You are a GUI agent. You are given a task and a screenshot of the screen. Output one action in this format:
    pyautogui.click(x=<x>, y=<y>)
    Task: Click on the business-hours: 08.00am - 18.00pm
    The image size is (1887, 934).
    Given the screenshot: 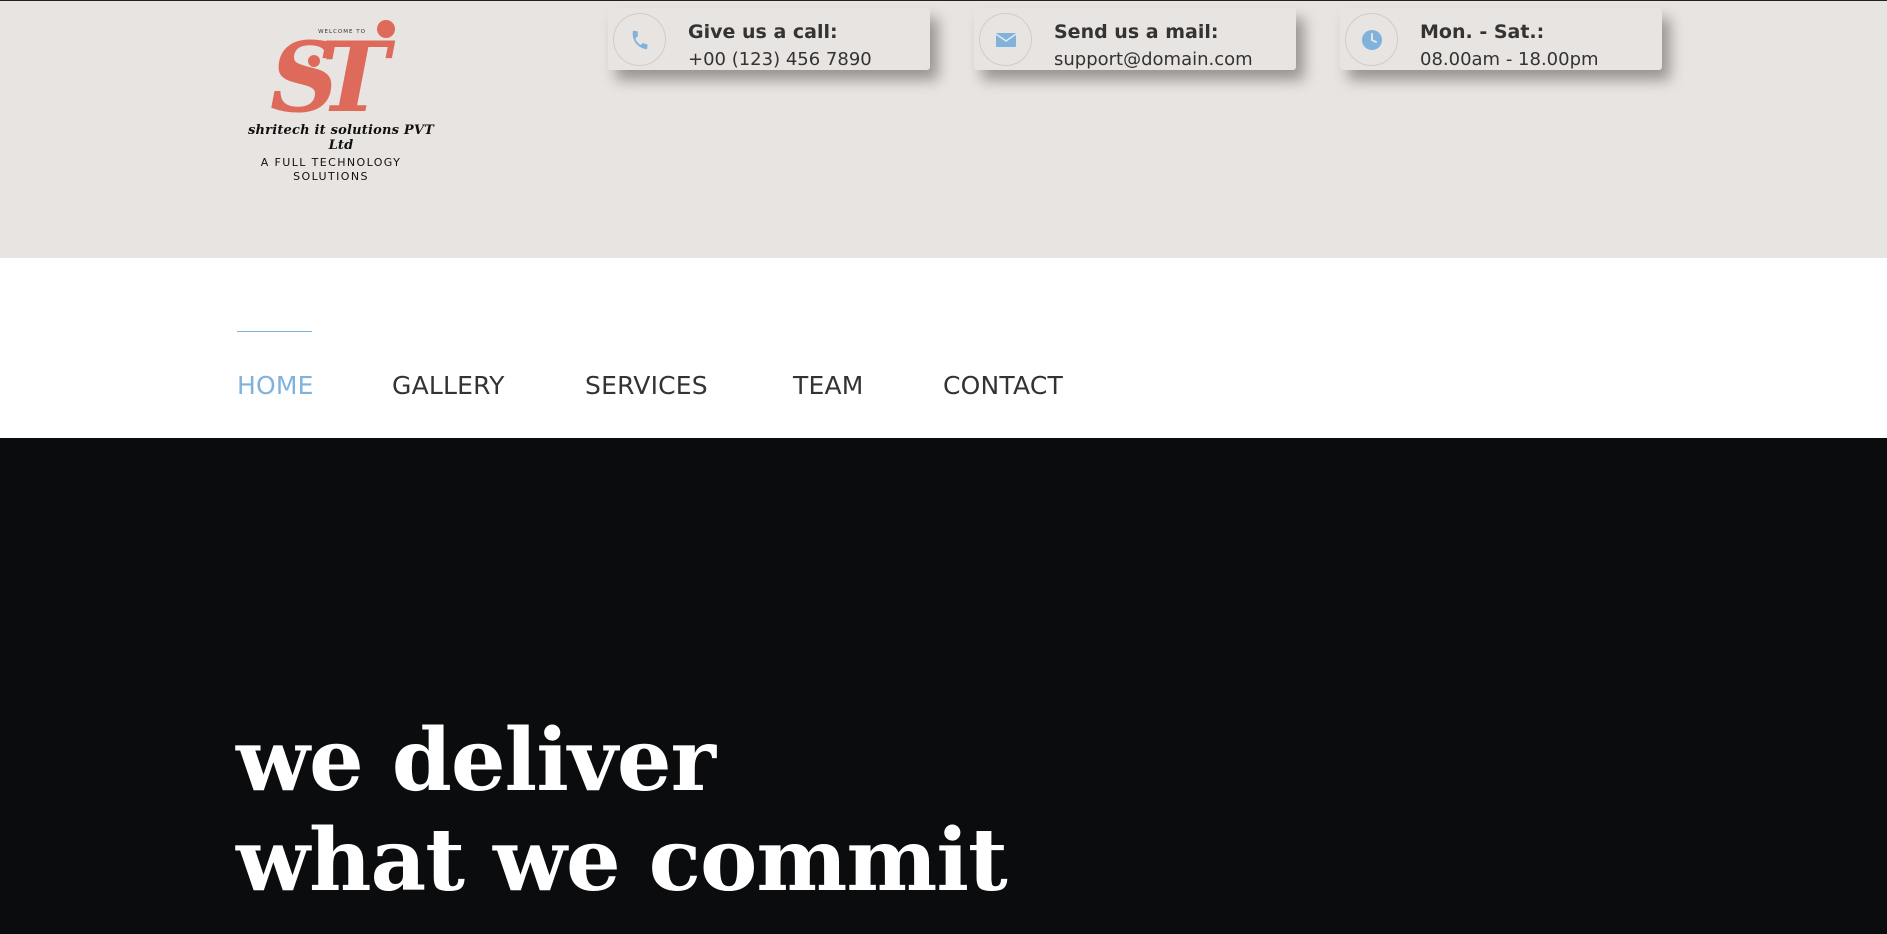 What is the action you would take?
    pyautogui.click(x=1509, y=59)
    